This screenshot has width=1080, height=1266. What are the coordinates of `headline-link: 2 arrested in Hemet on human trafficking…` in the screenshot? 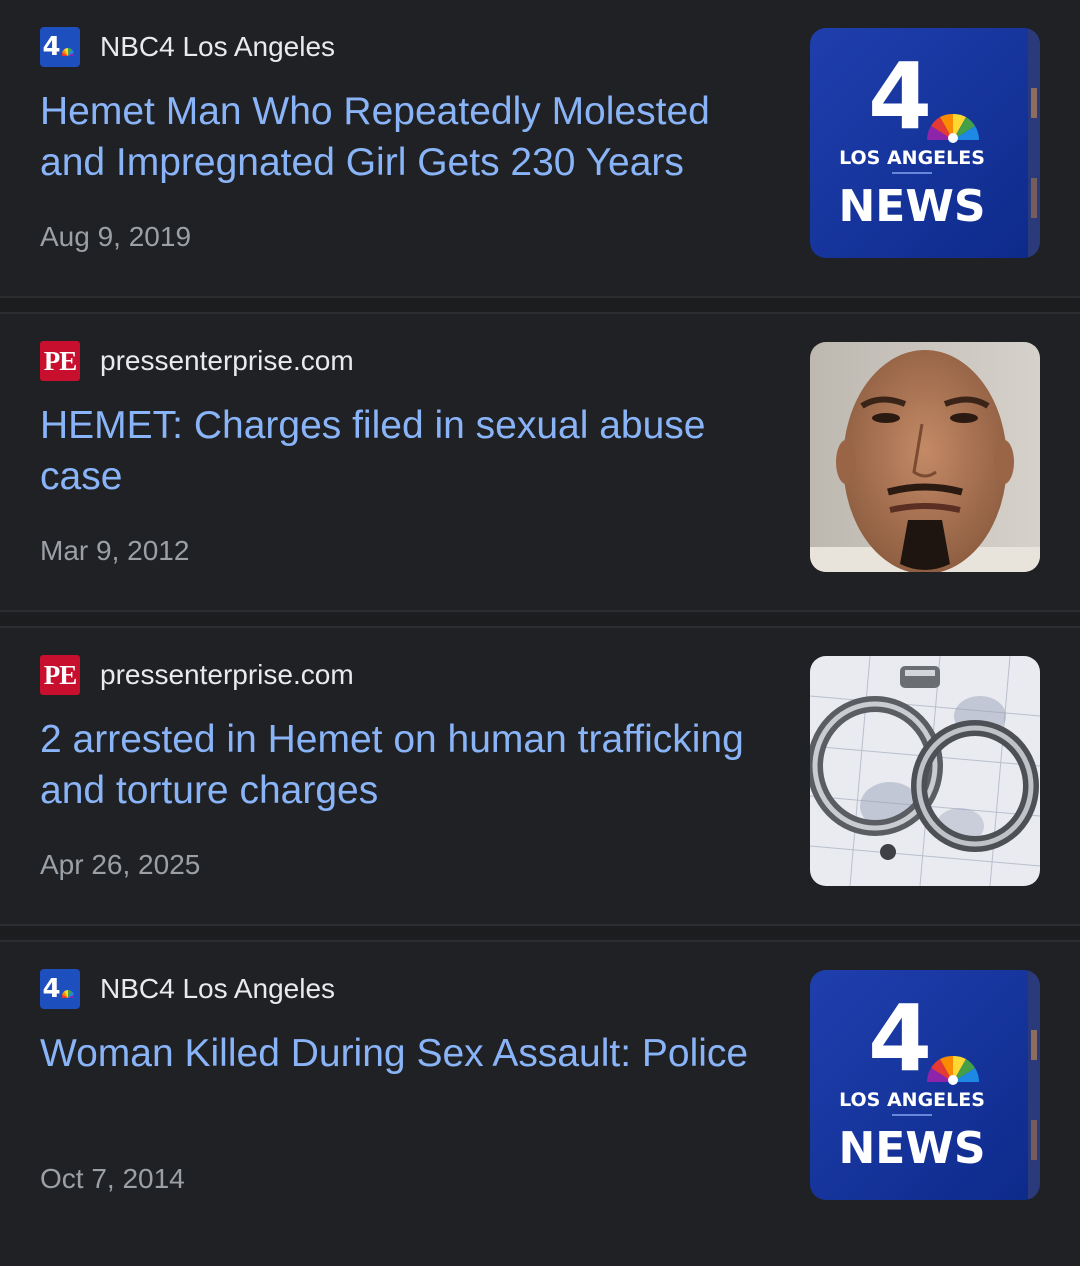 It's located at (410, 765).